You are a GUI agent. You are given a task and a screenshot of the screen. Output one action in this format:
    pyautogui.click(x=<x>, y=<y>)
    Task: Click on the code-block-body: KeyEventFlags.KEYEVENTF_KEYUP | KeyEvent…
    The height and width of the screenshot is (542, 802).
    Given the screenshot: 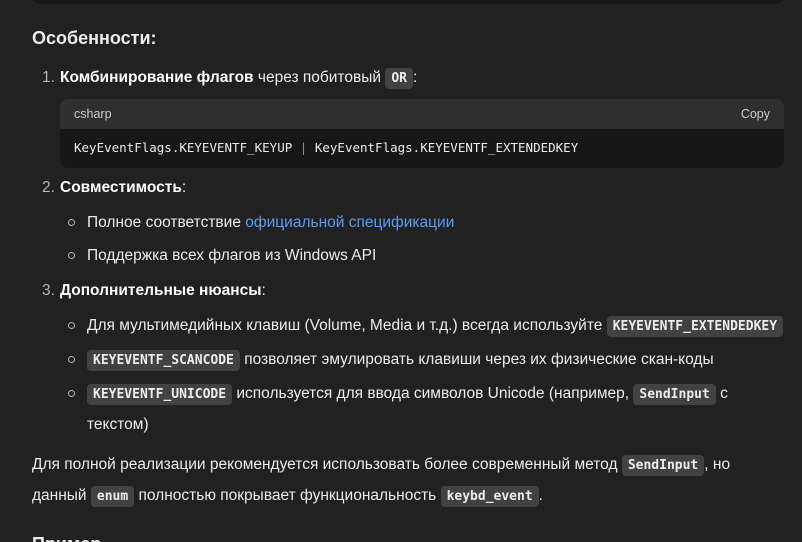 What is the action you would take?
    pyautogui.click(x=422, y=148)
    